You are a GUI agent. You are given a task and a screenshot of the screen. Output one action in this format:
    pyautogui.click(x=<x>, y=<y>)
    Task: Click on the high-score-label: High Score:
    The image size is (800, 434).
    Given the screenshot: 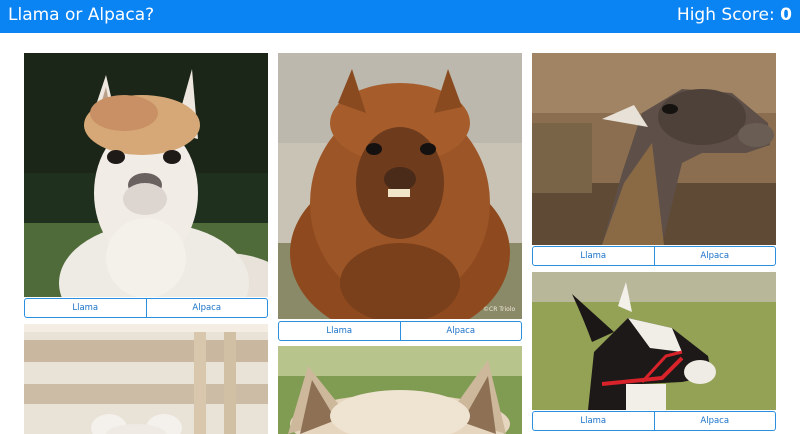 What is the action you would take?
    pyautogui.click(x=725, y=15)
    